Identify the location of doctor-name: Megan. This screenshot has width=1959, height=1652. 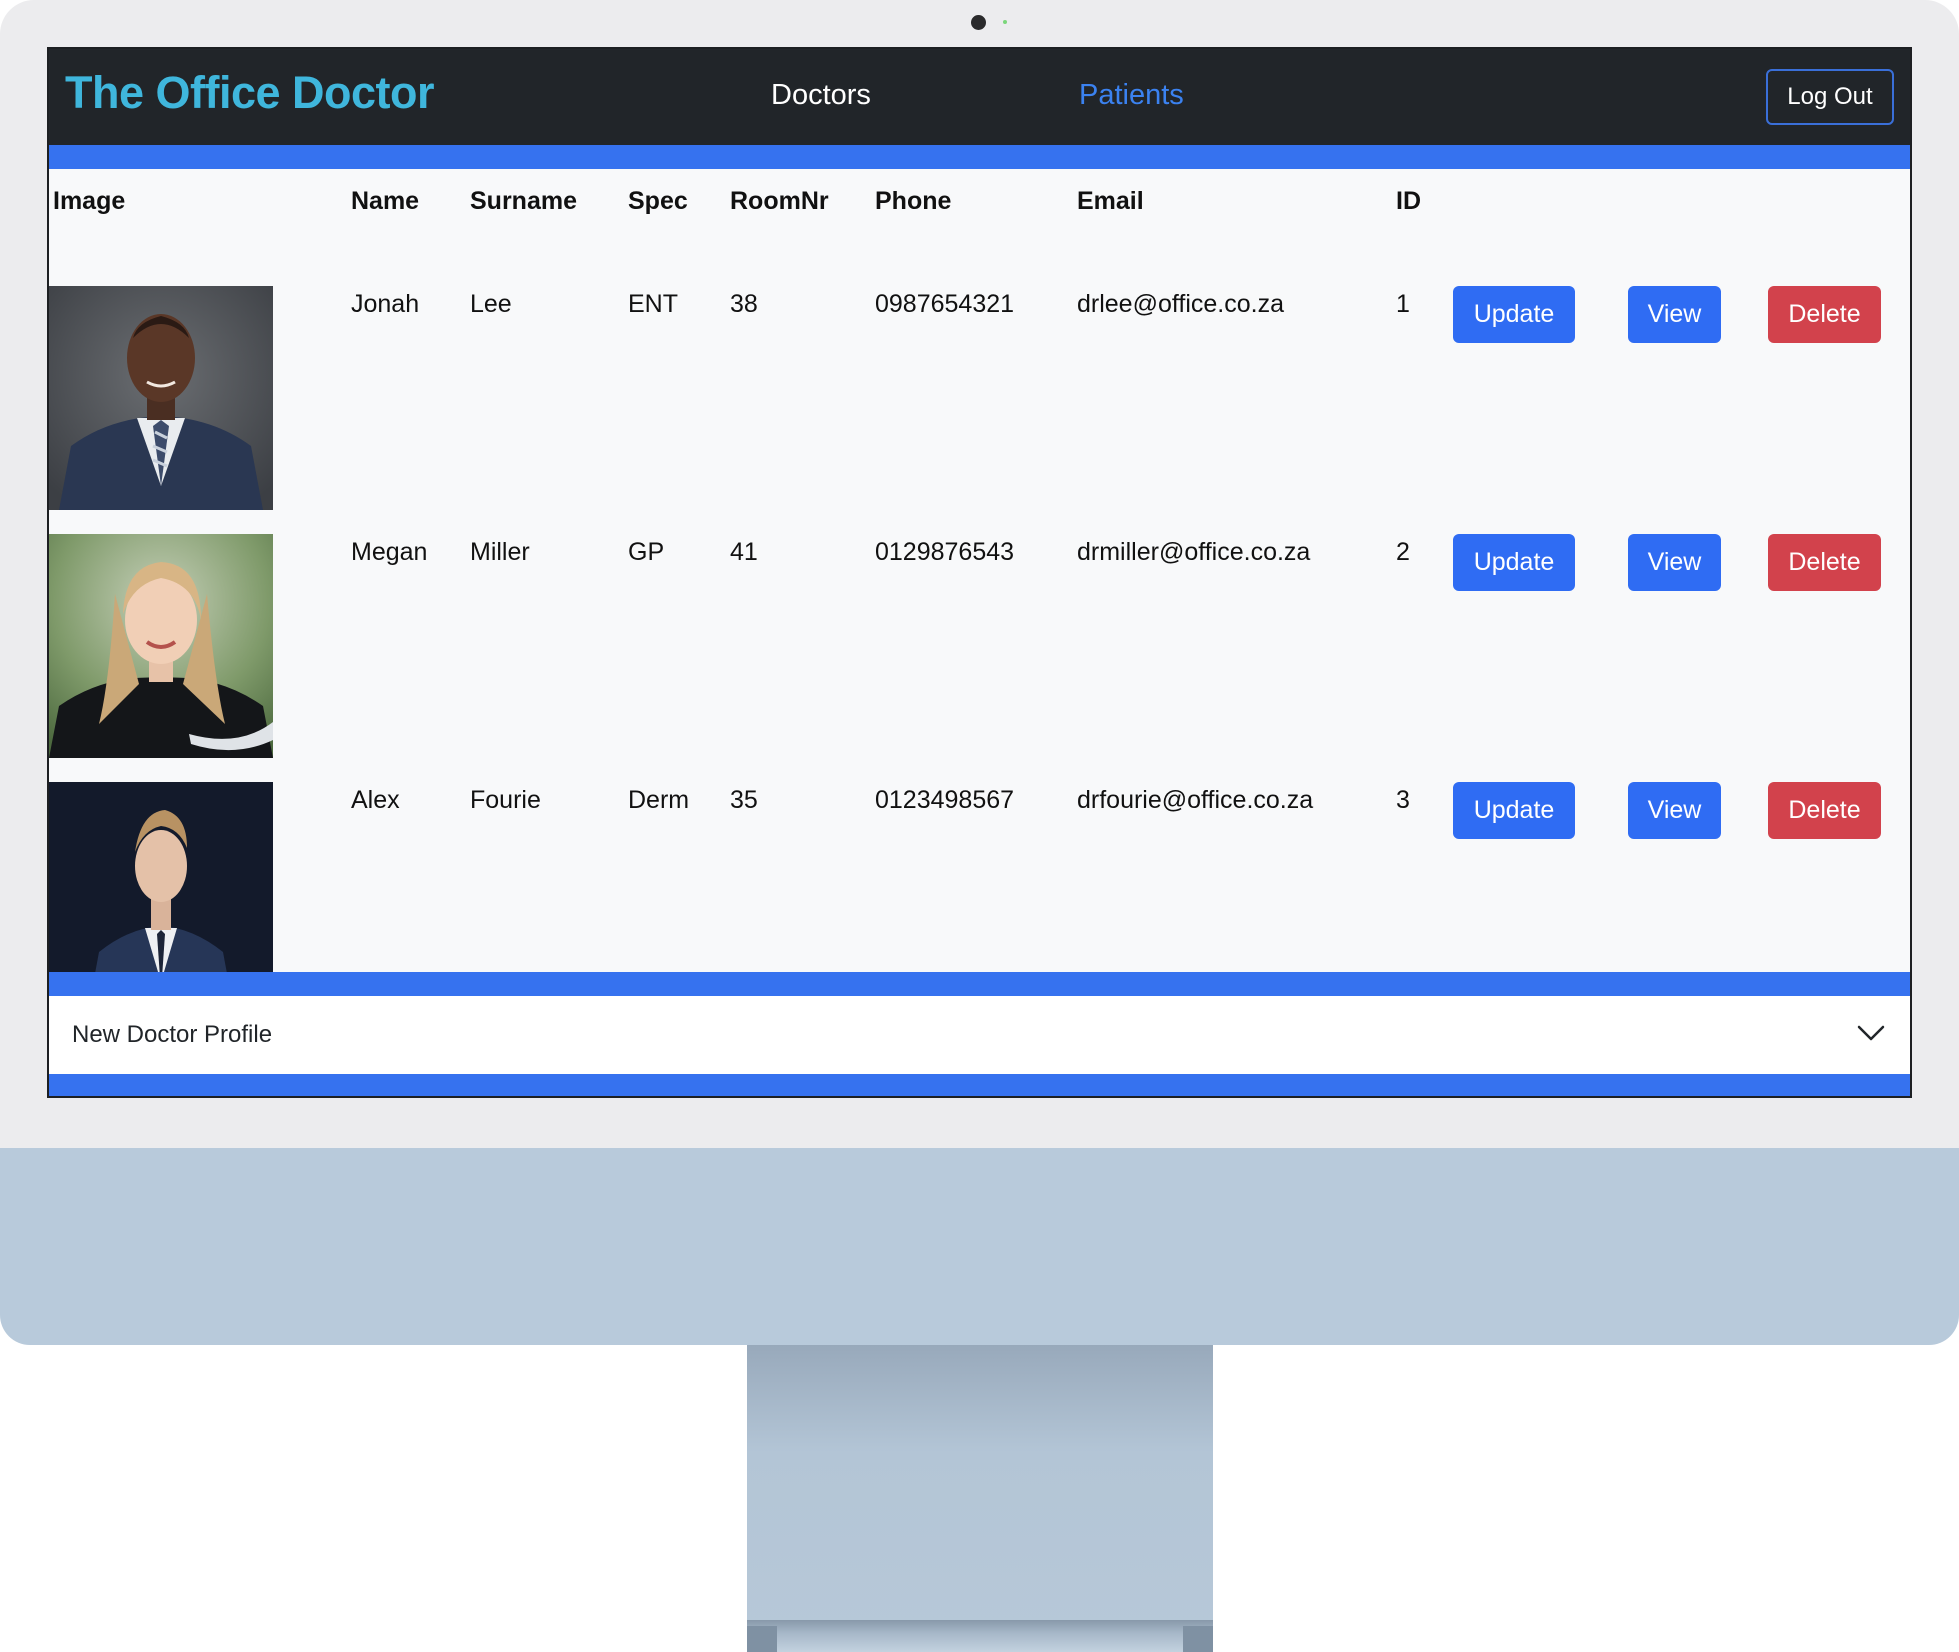
(389, 552).